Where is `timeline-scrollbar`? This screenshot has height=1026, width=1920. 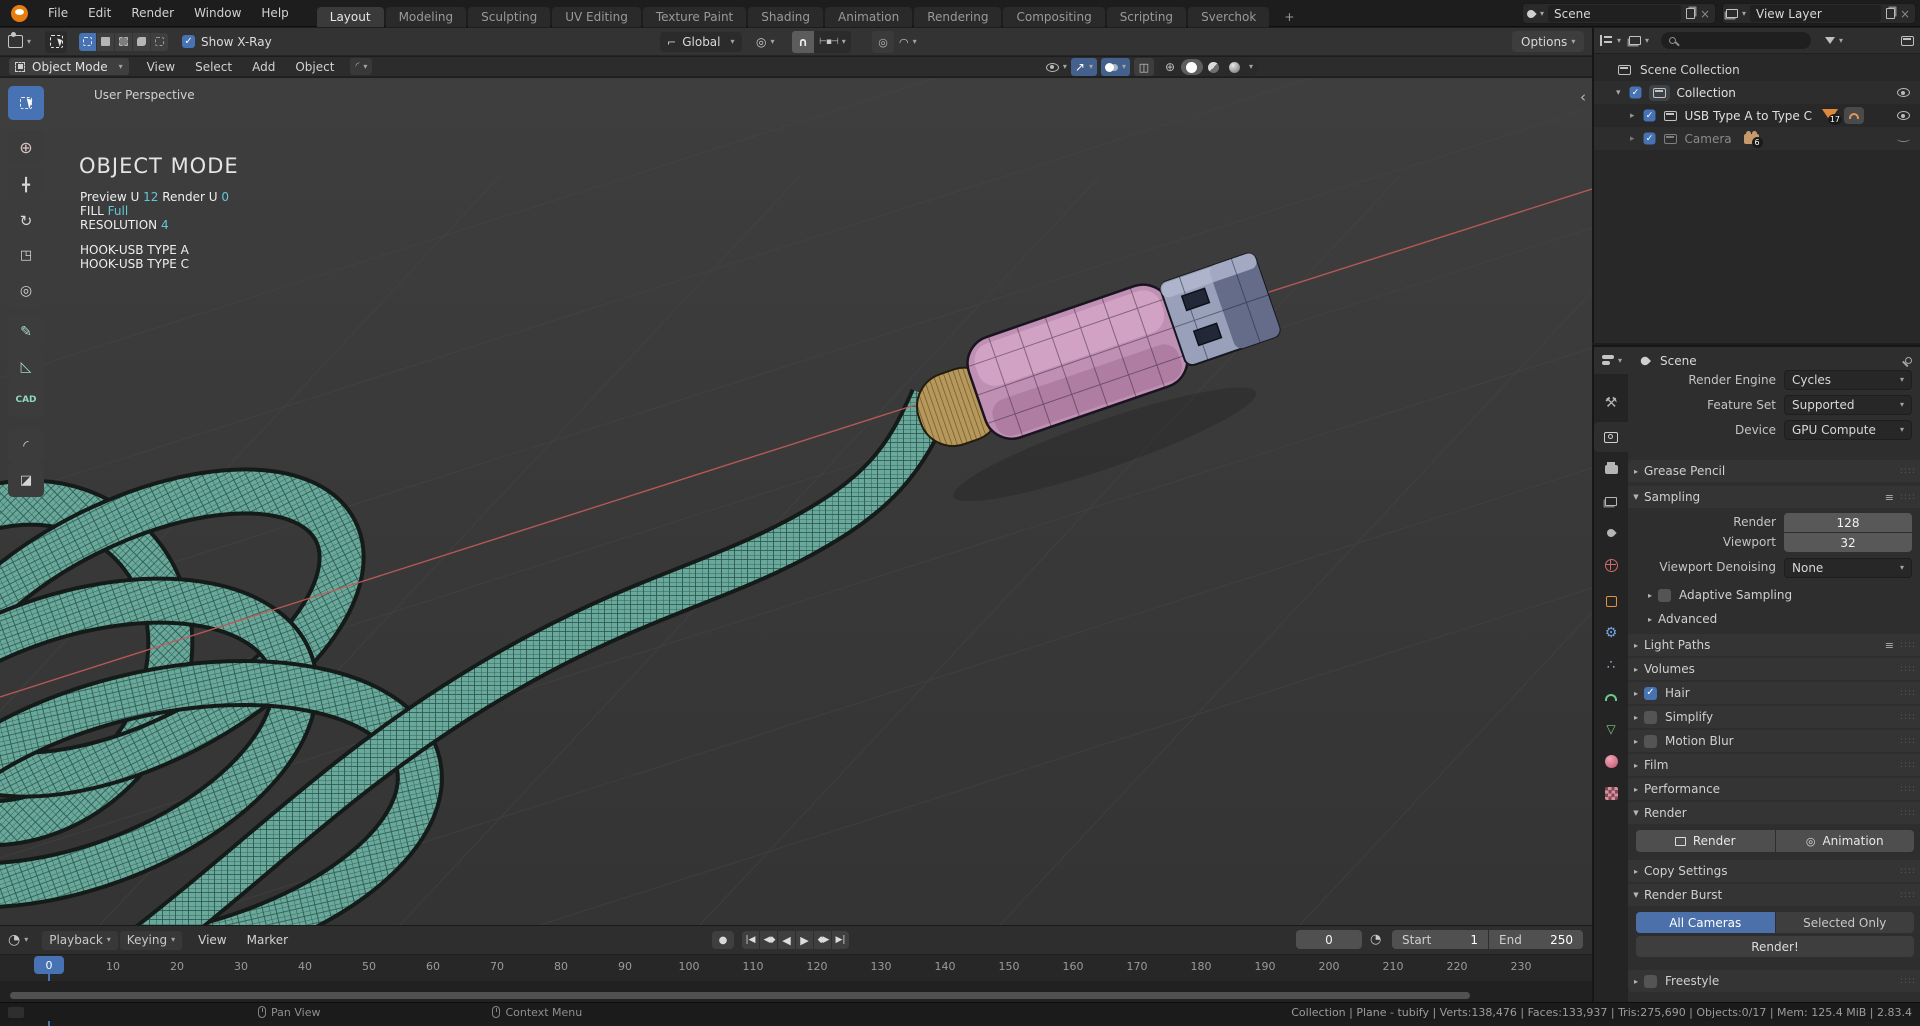
timeline-scrollbar is located at coordinates (740, 995).